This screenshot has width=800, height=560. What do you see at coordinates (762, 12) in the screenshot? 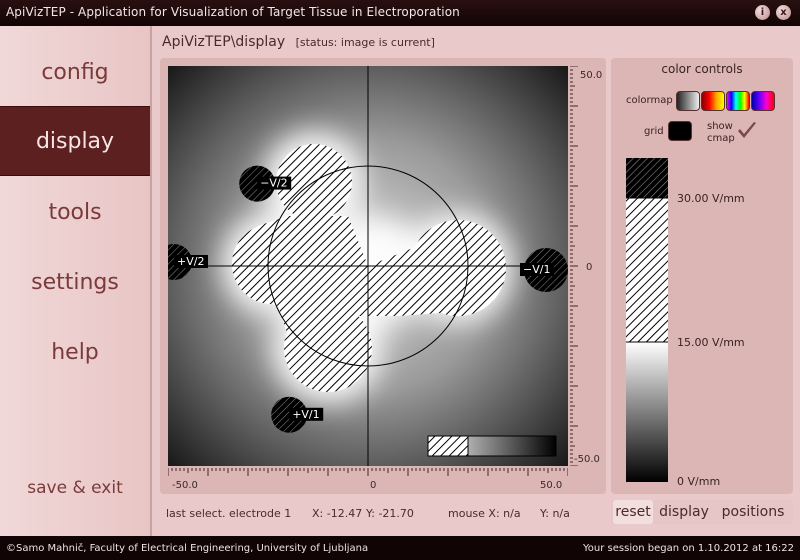
I see `info-button: i` at bounding box center [762, 12].